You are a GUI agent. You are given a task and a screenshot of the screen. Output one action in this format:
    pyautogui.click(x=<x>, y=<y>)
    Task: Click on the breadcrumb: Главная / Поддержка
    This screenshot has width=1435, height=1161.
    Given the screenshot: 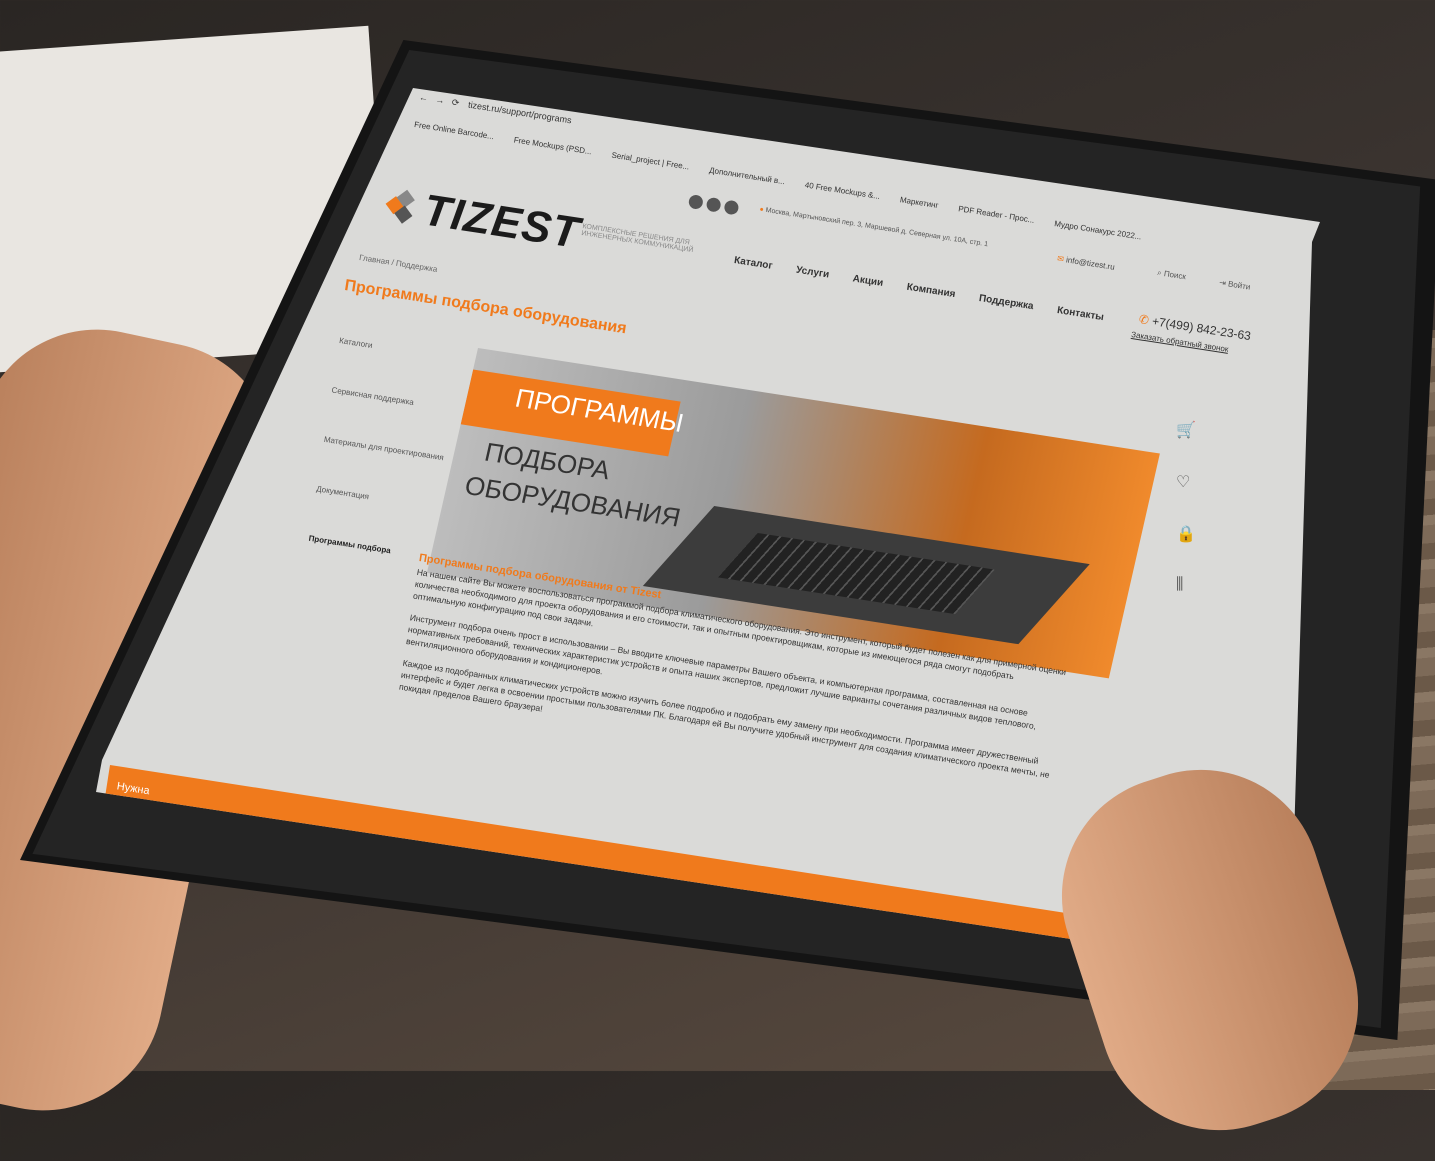 What is the action you would take?
    pyautogui.click(x=398, y=263)
    